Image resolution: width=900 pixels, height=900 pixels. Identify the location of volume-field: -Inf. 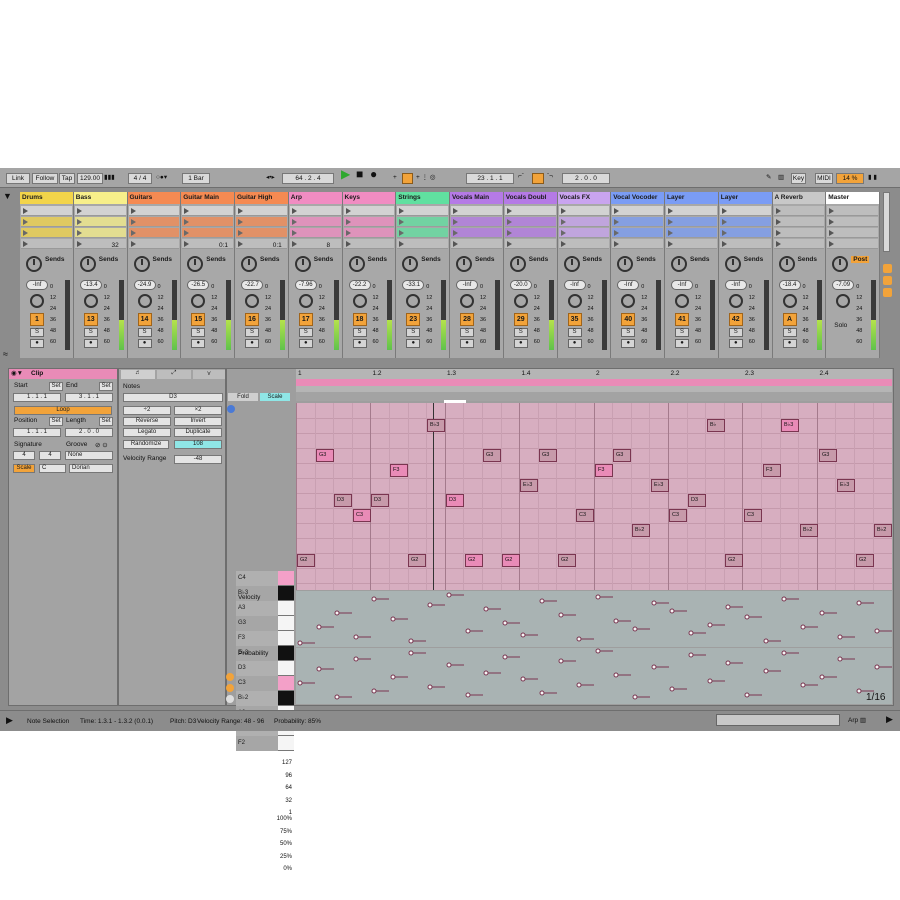
(628, 285).